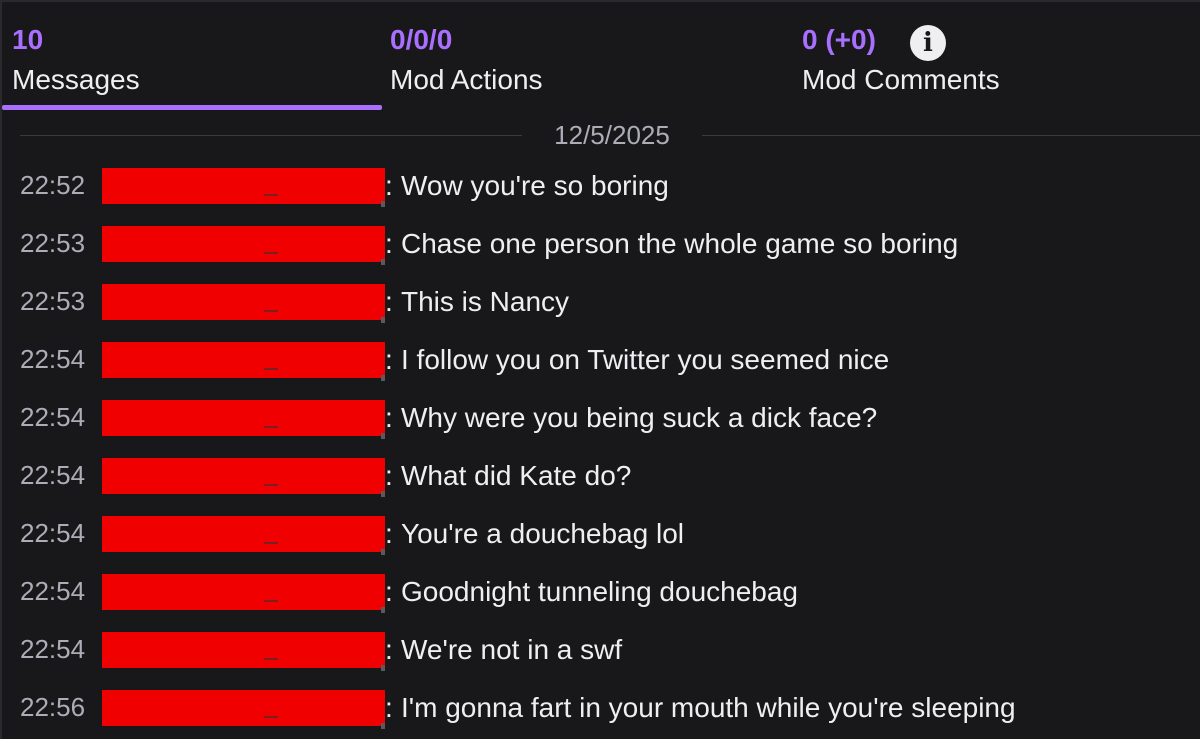 This screenshot has width=1200, height=739. What do you see at coordinates (639, 417) in the screenshot?
I see `message-text: Why were you being suck a dick face?` at bounding box center [639, 417].